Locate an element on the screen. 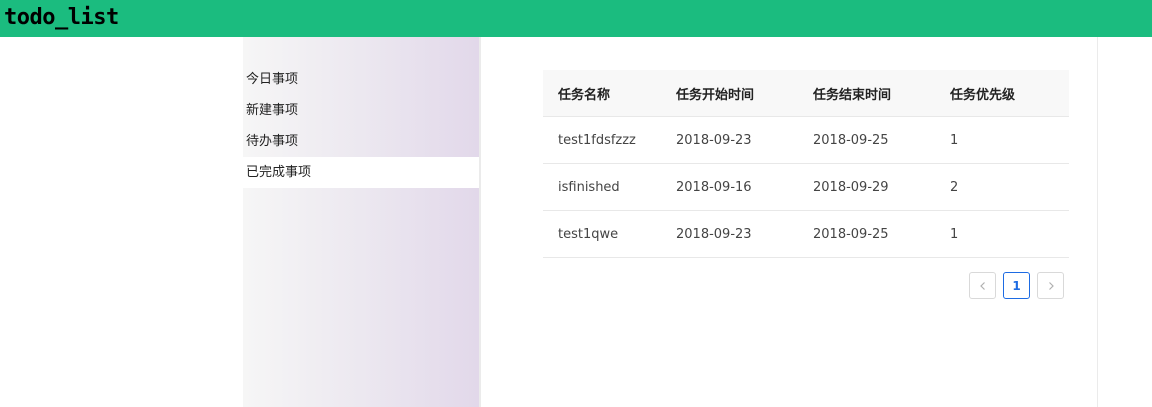  sidebar-menu: 今日事项 新建事项 待办事项 已完成事项 is located at coordinates (361, 126).